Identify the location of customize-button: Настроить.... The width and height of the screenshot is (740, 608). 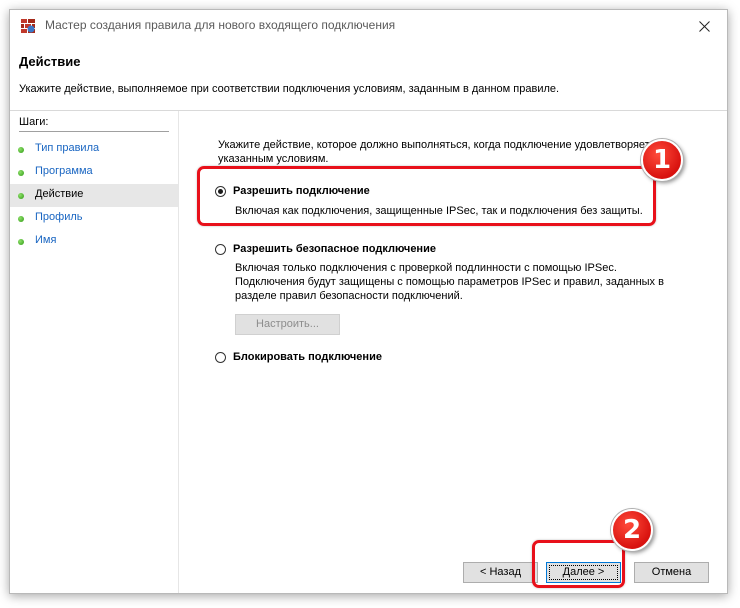
(287, 324).